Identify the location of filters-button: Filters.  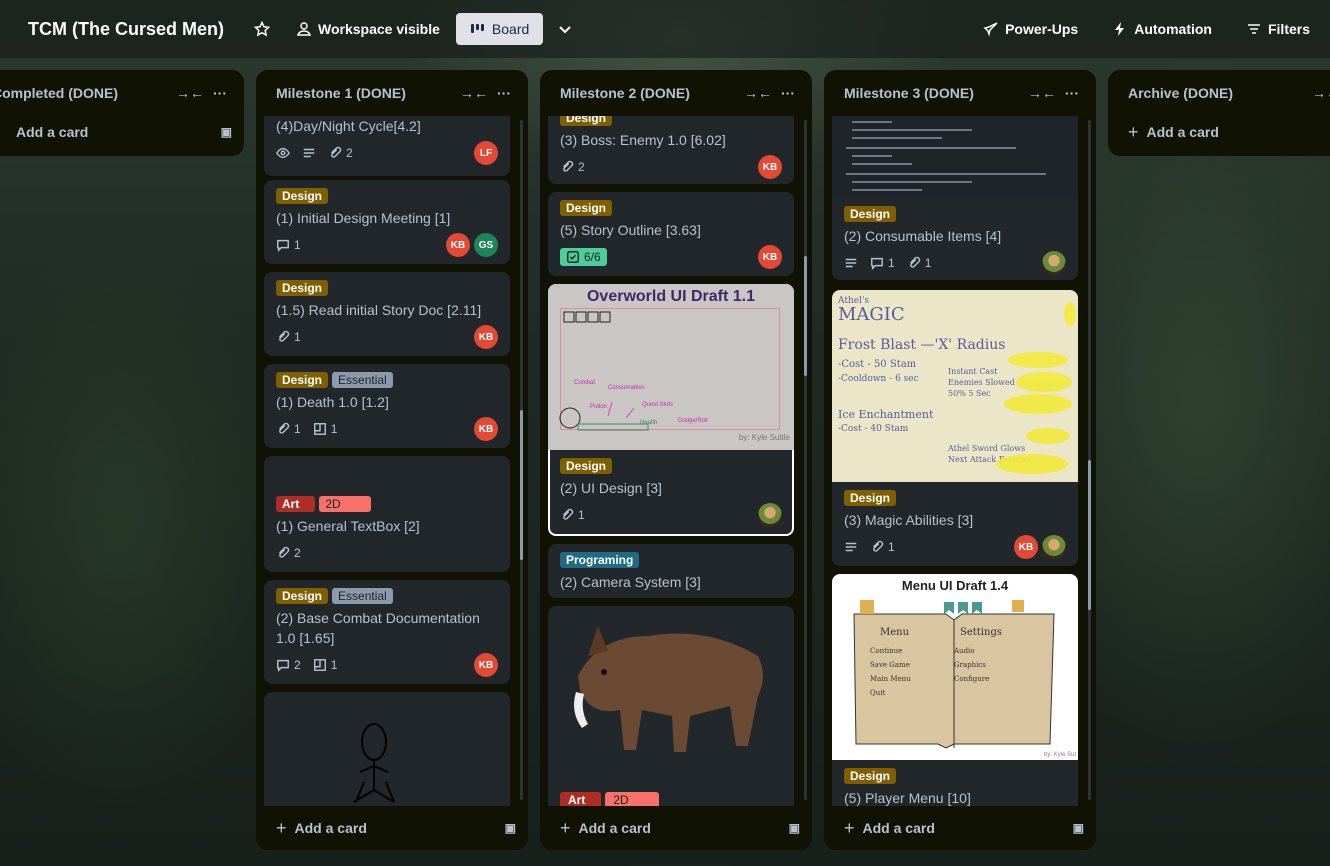
(1284, 29).